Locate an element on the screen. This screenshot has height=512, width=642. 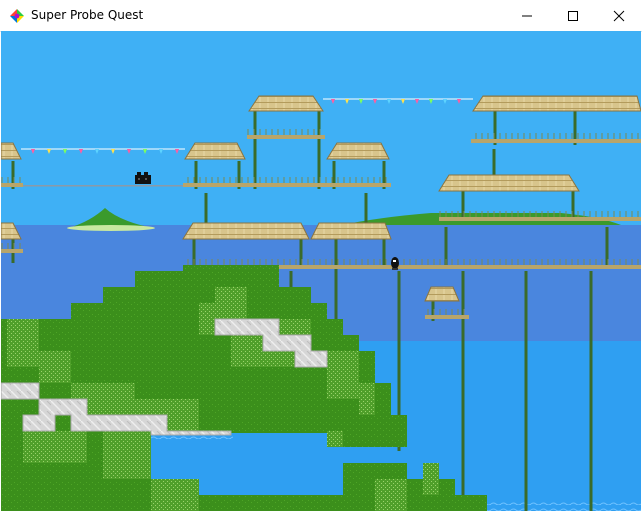
close-icon is located at coordinates (619, 16).